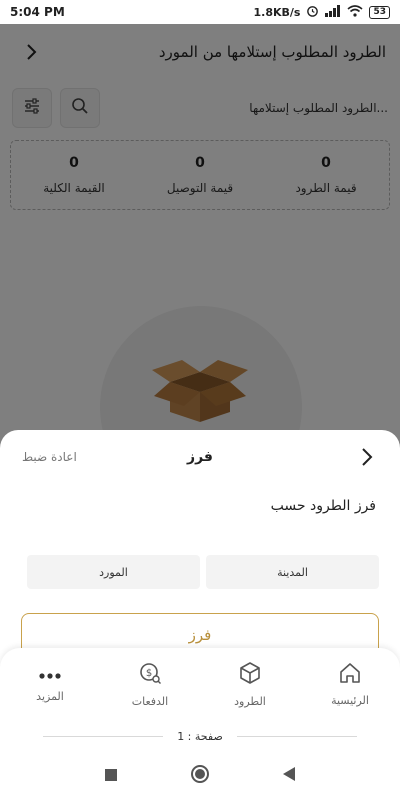 The image size is (400, 800). I want to click on sort-by-label: فرز الطرود حسب, so click(323, 506).